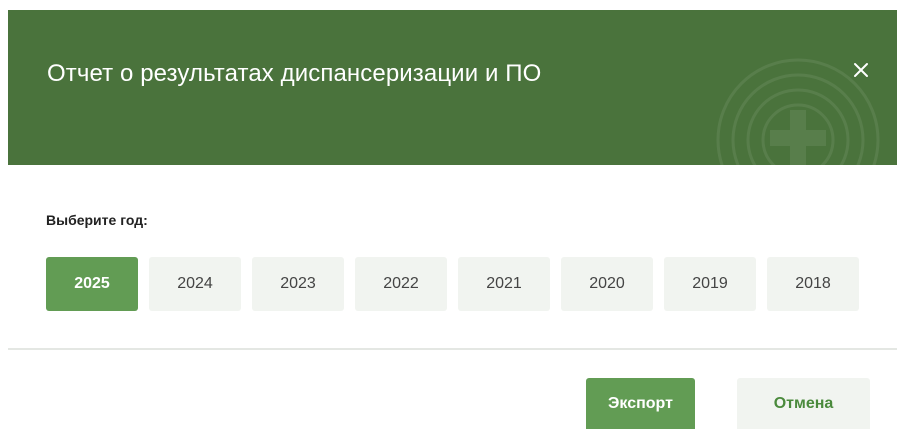 The height and width of the screenshot is (429, 897). What do you see at coordinates (401, 284) in the screenshot?
I see `year-button-2022: 2022` at bounding box center [401, 284].